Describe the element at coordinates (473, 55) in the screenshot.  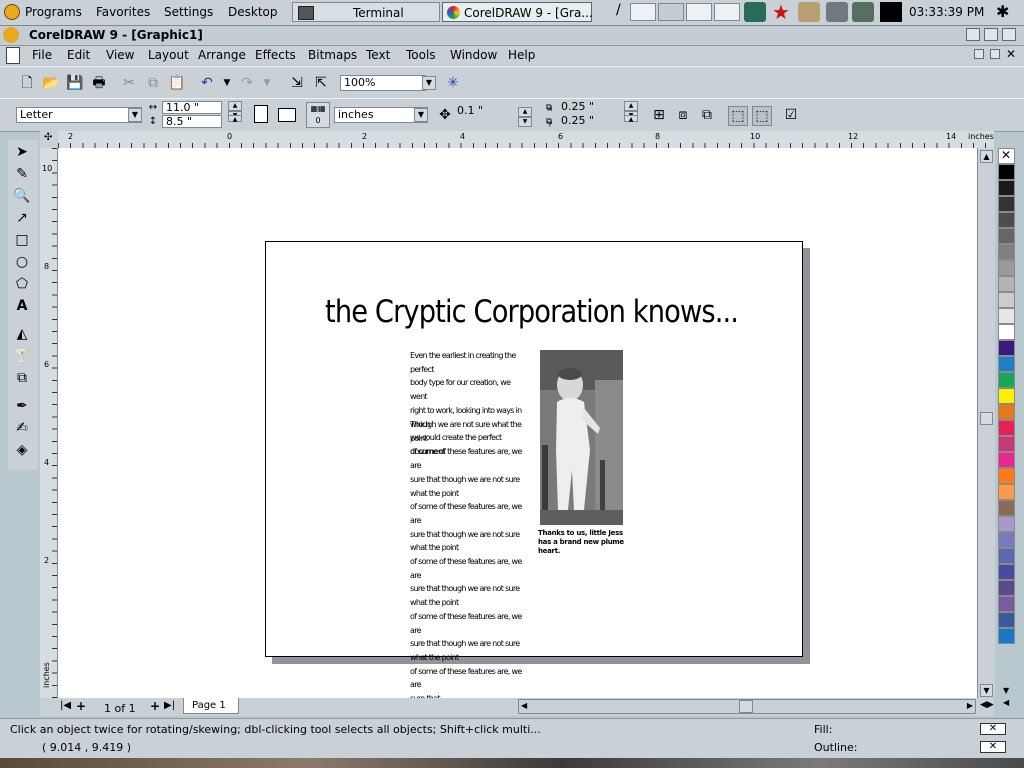
I see `menu-window: Window` at that location.